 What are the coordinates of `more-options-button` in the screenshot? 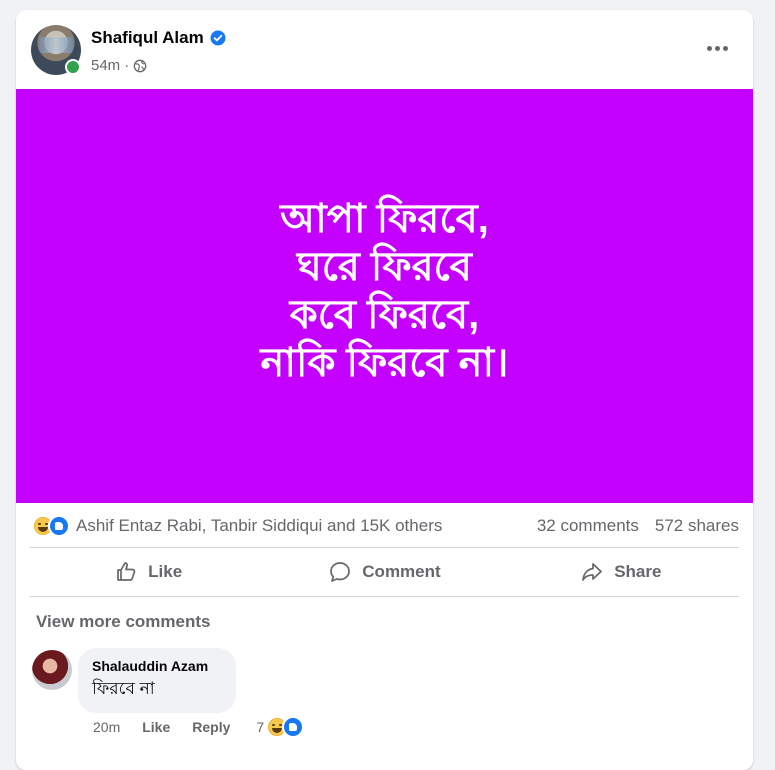 It's located at (717, 48).